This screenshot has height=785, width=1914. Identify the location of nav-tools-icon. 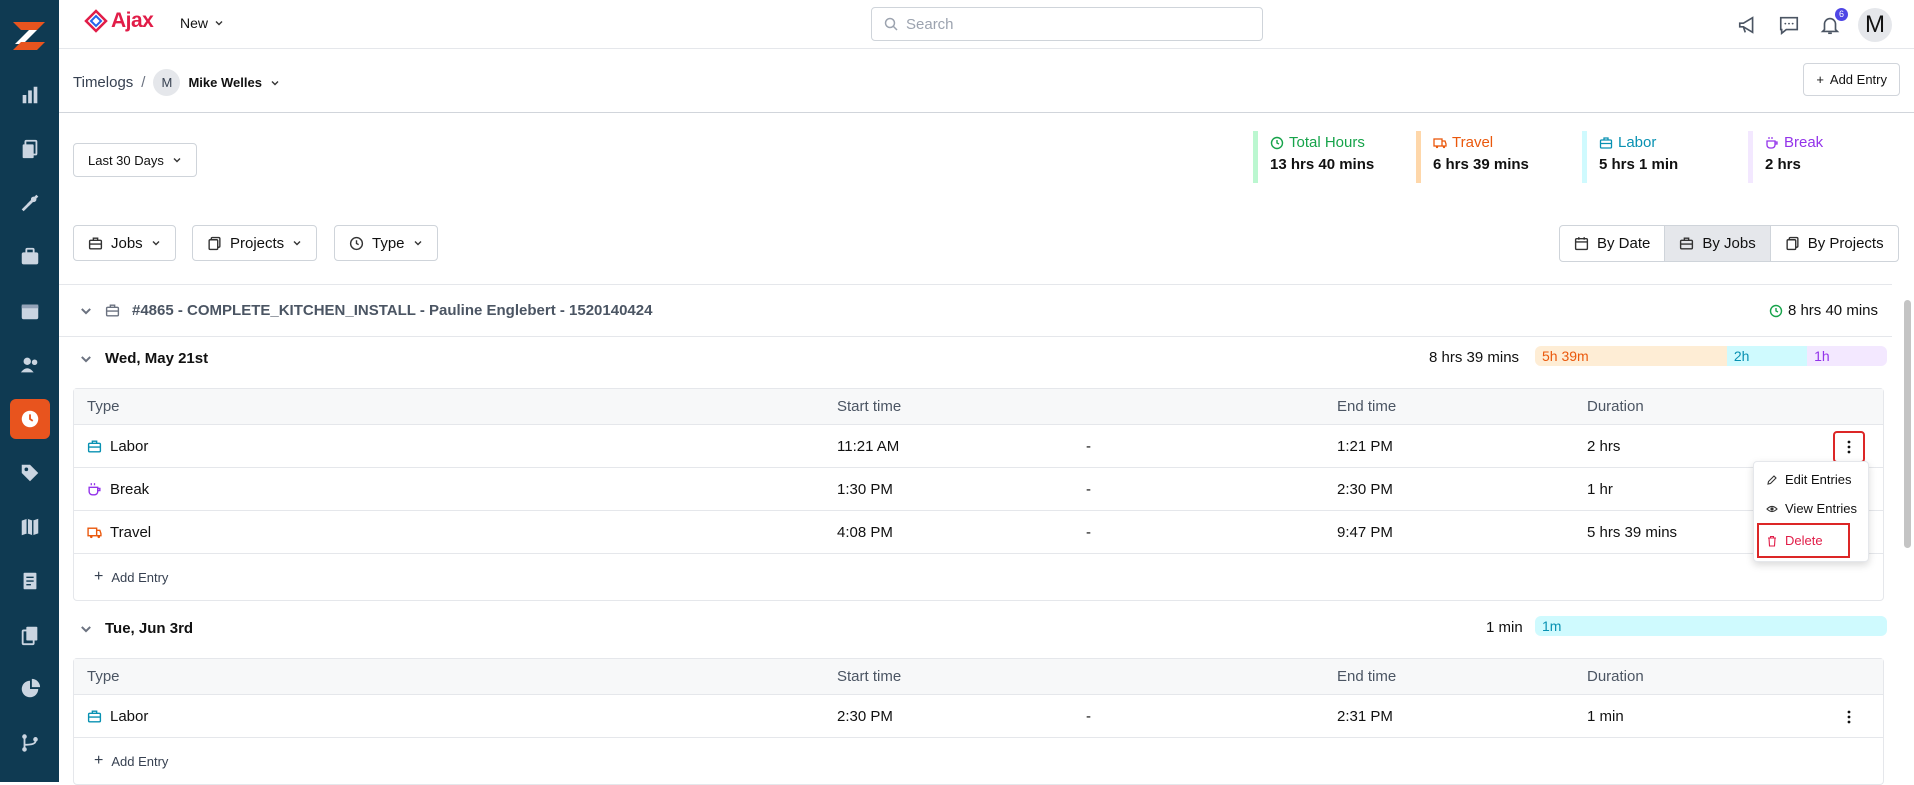
(29, 203).